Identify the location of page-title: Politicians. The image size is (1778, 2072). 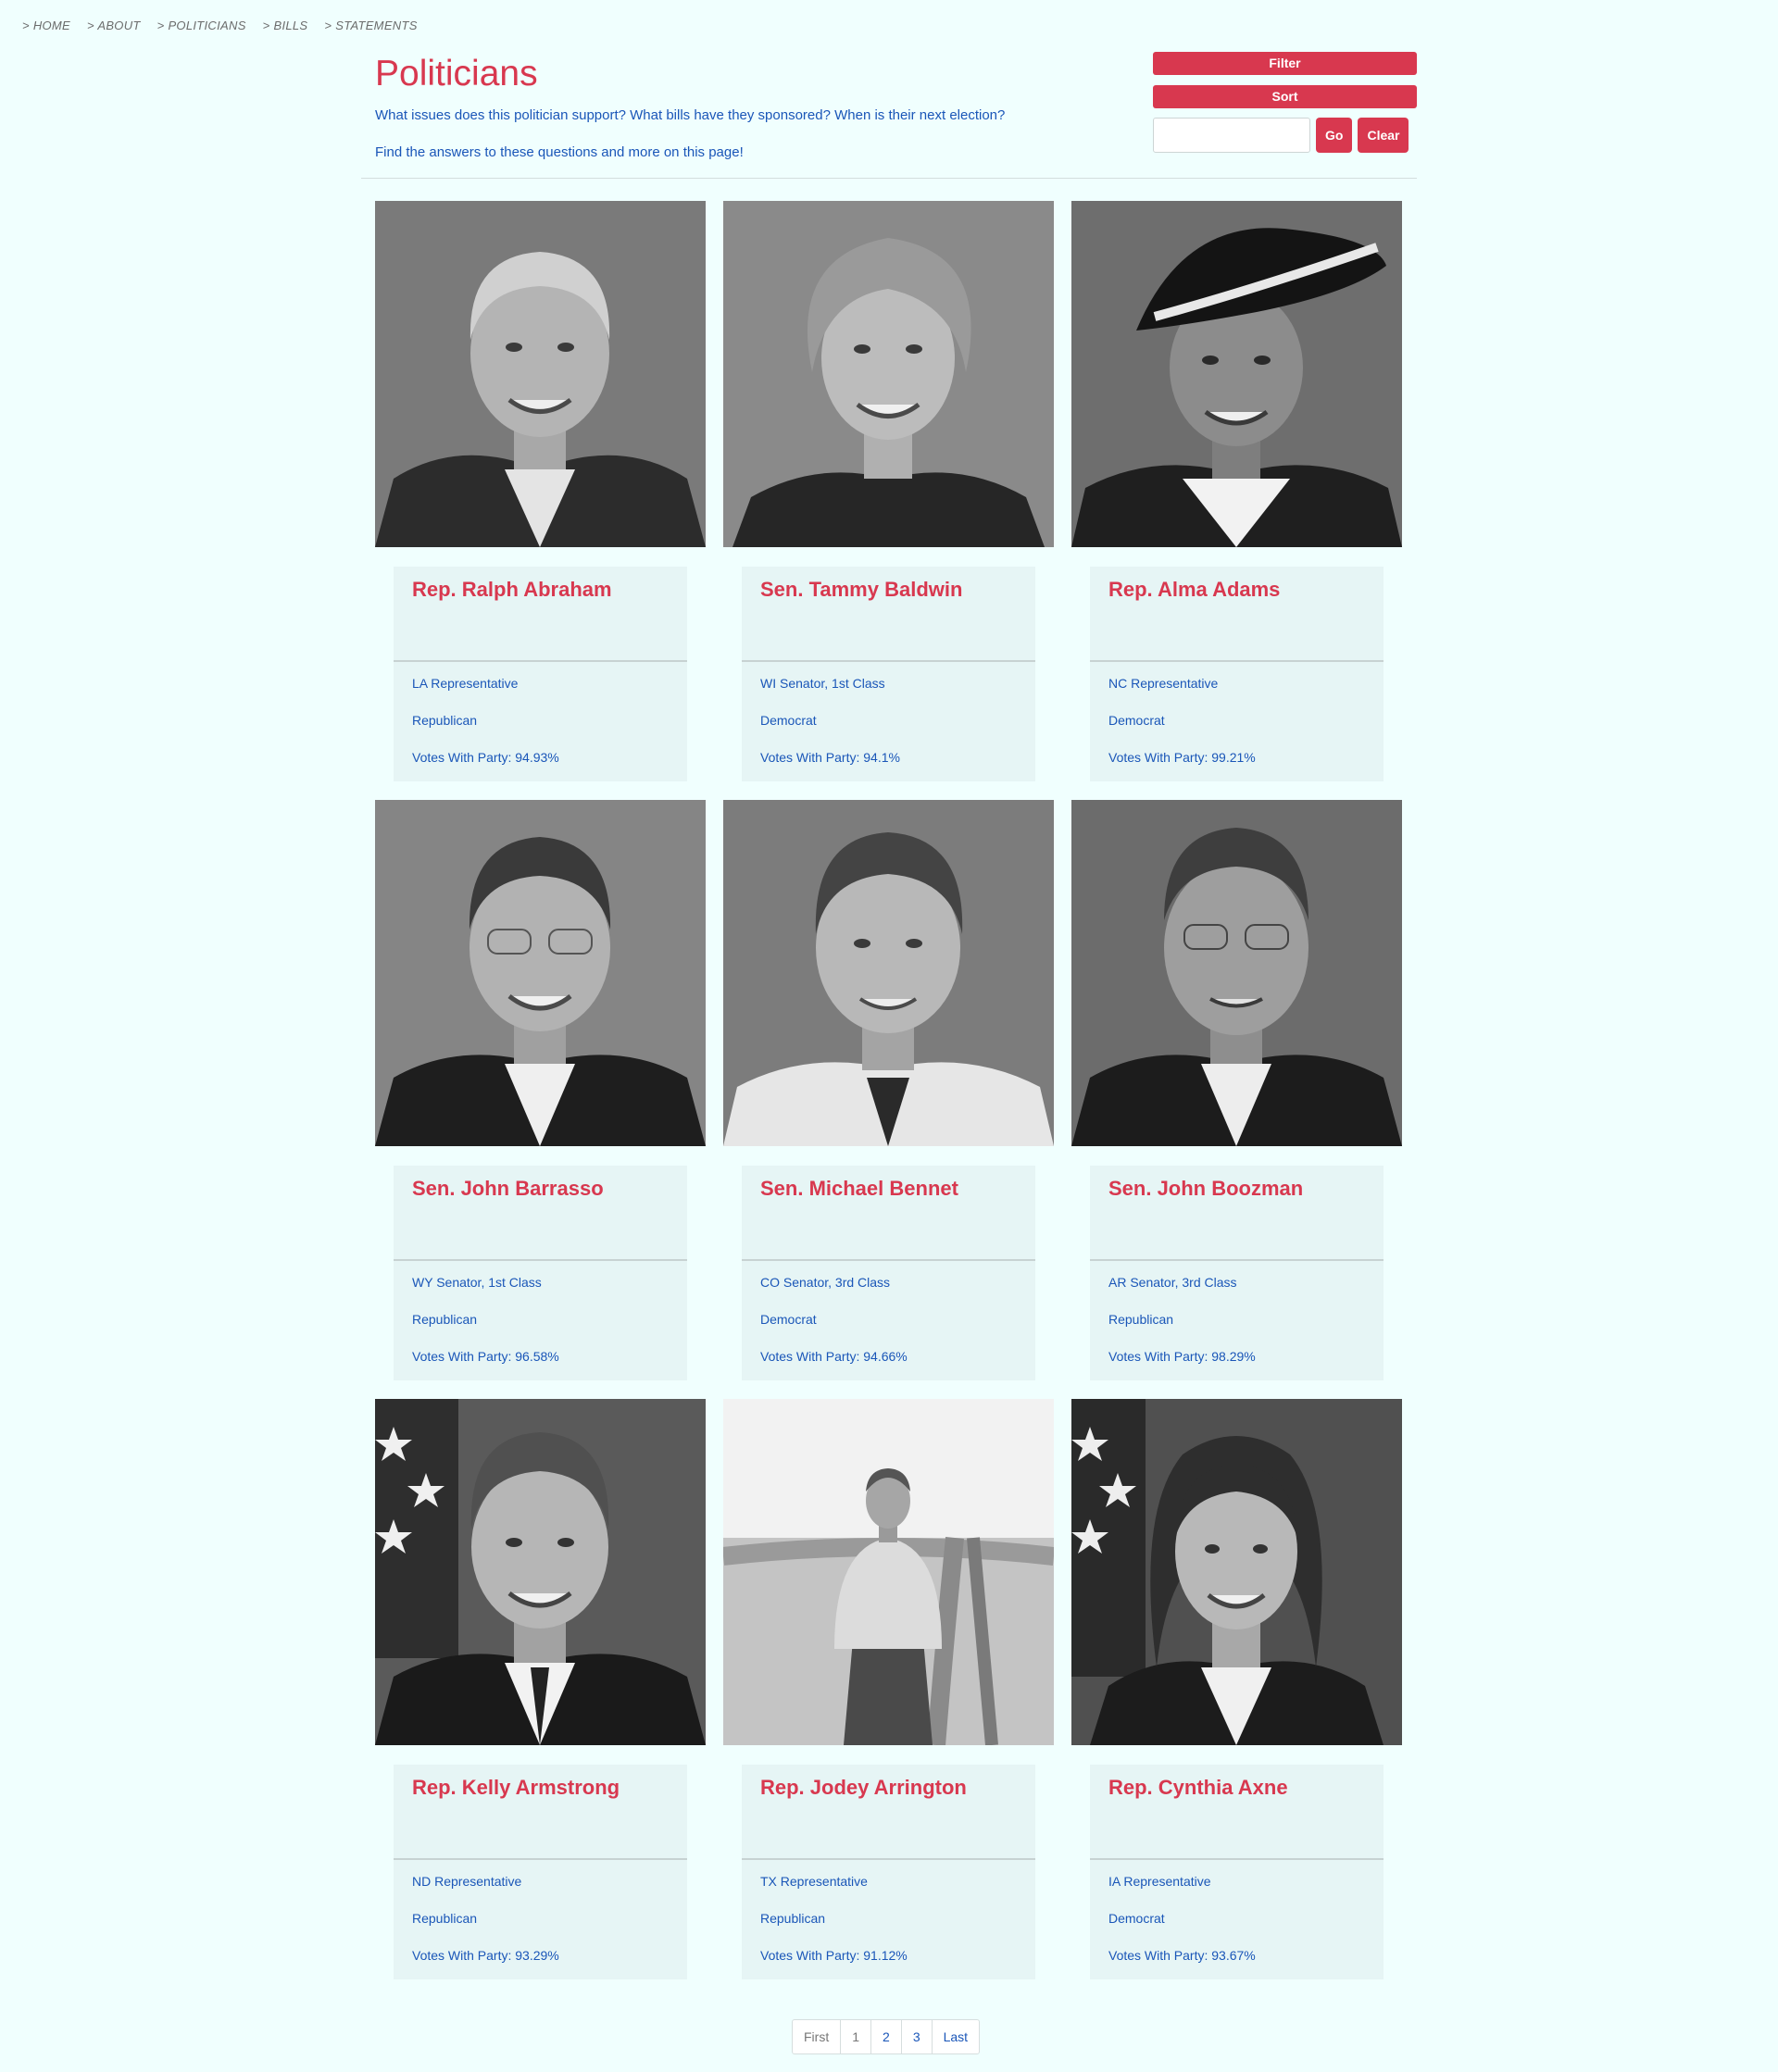
(456, 74).